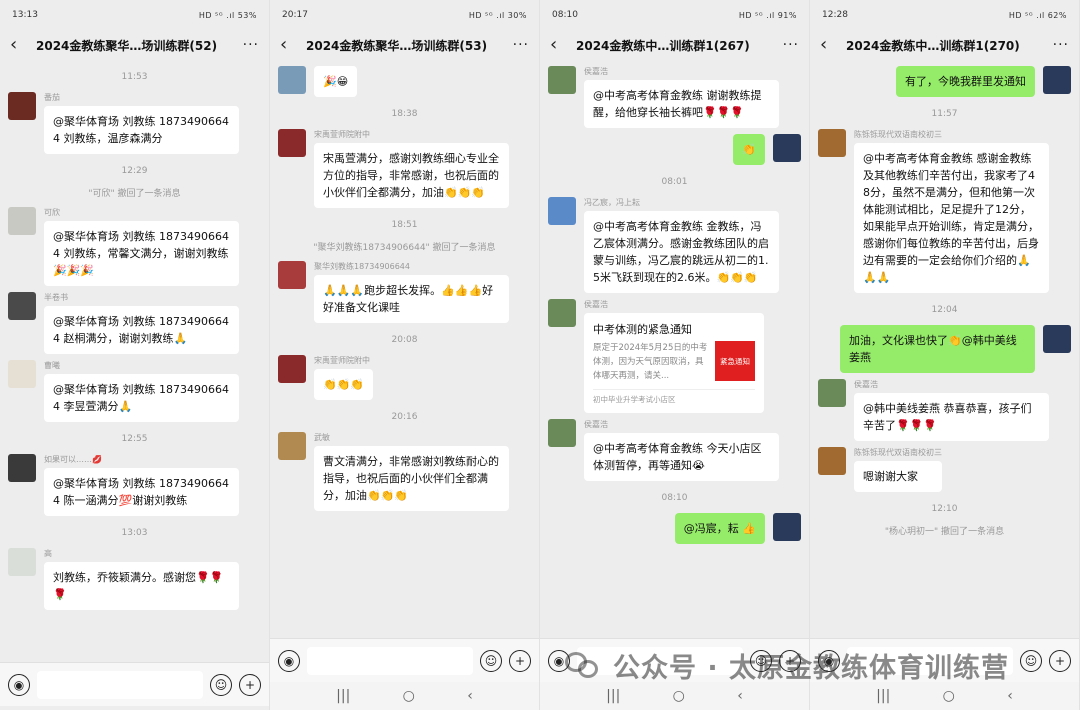 This screenshot has width=1080, height=710. Describe the element at coordinates (336, 81) in the screenshot. I see `message-bubble: 🎉😁` at that location.